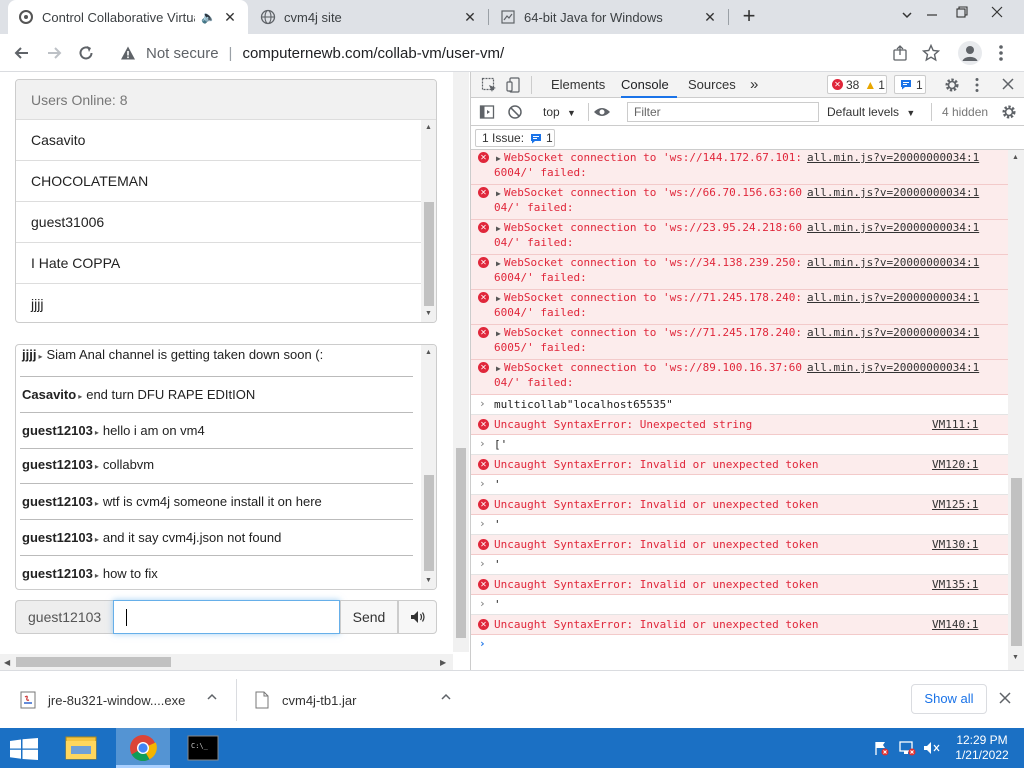 Image resolution: width=1024 pixels, height=768 pixels. What do you see at coordinates (559, 112) in the screenshot?
I see `context-selector: top ▼` at bounding box center [559, 112].